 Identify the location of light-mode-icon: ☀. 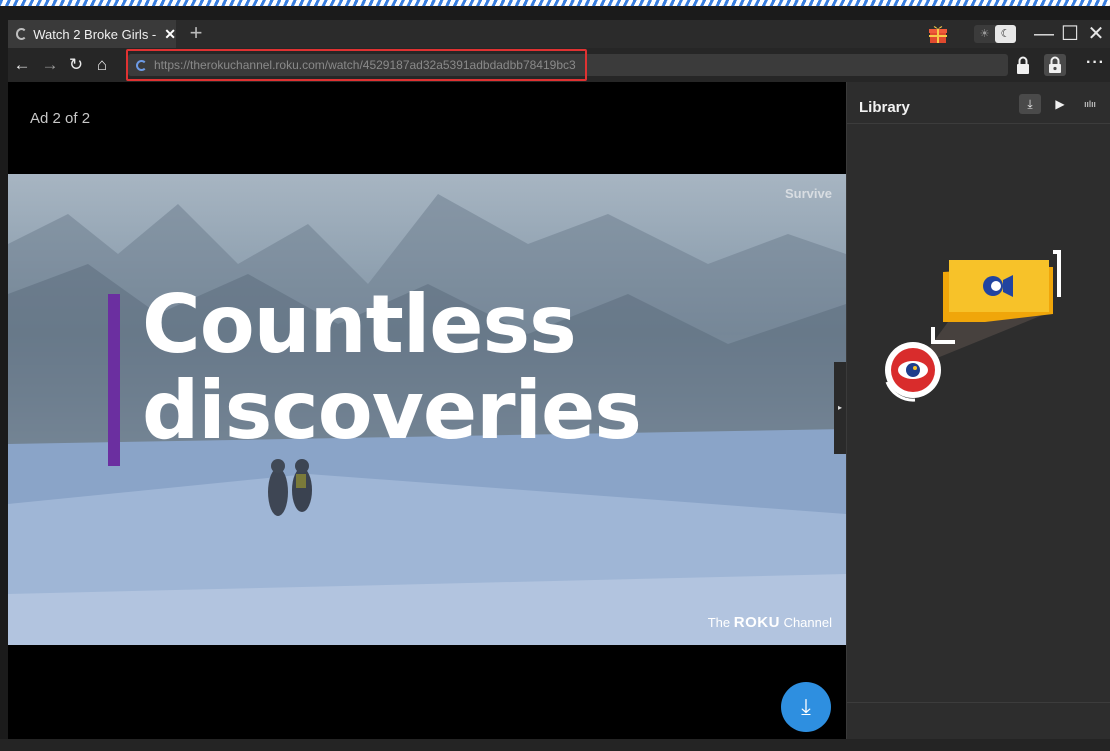
(984, 34).